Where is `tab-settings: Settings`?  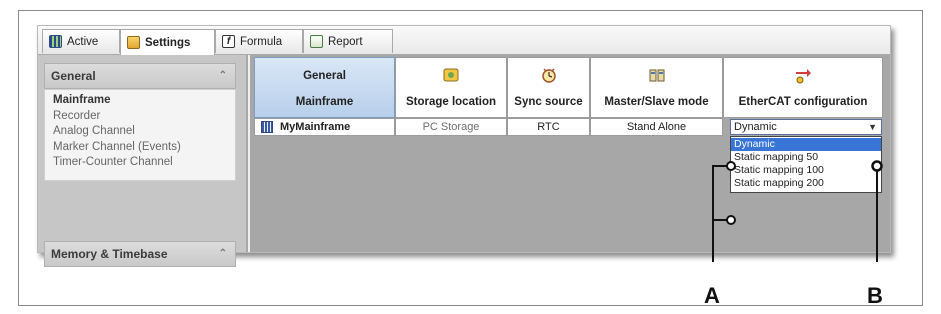 tab-settings: Settings is located at coordinates (167, 42).